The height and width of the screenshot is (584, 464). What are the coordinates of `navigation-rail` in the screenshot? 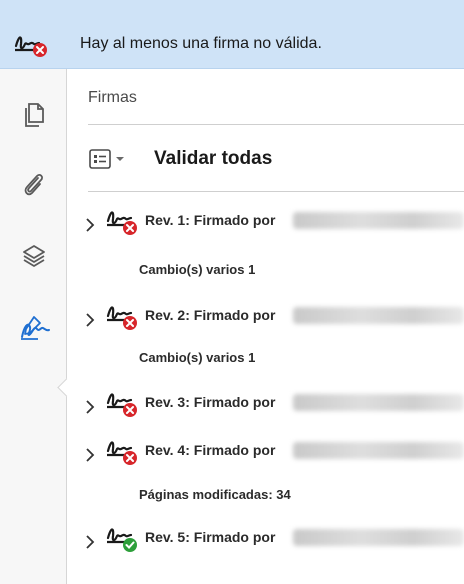 It's located at (38, 326).